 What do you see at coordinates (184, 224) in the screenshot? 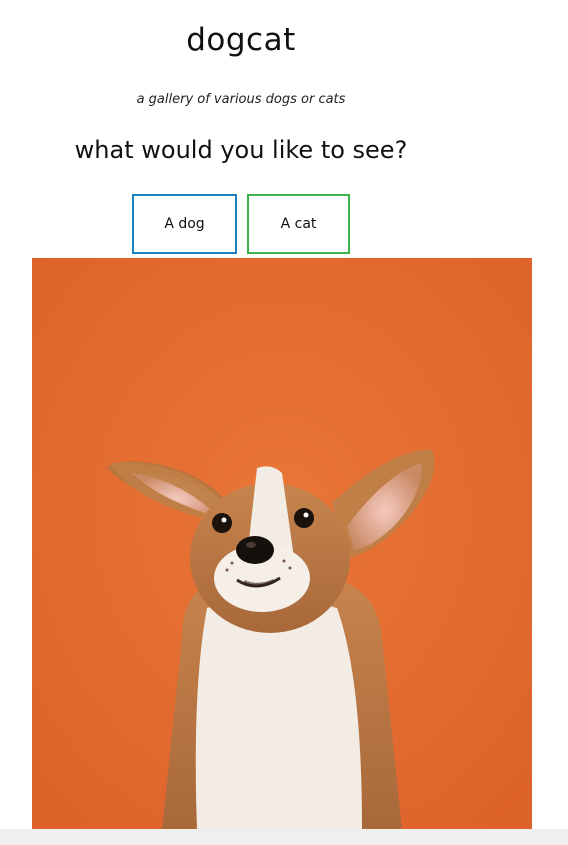
I see `dog-button: A dog` at bounding box center [184, 224].